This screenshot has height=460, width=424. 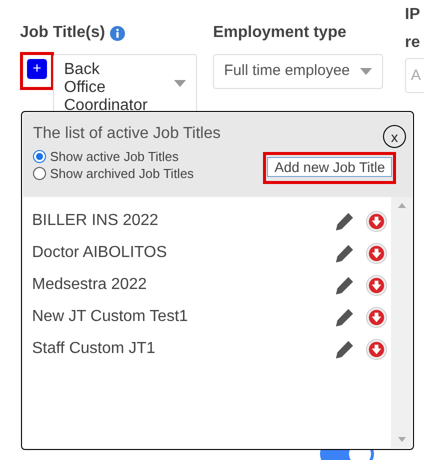 I want to click on field-label: IP, so click(x=413, y=15).